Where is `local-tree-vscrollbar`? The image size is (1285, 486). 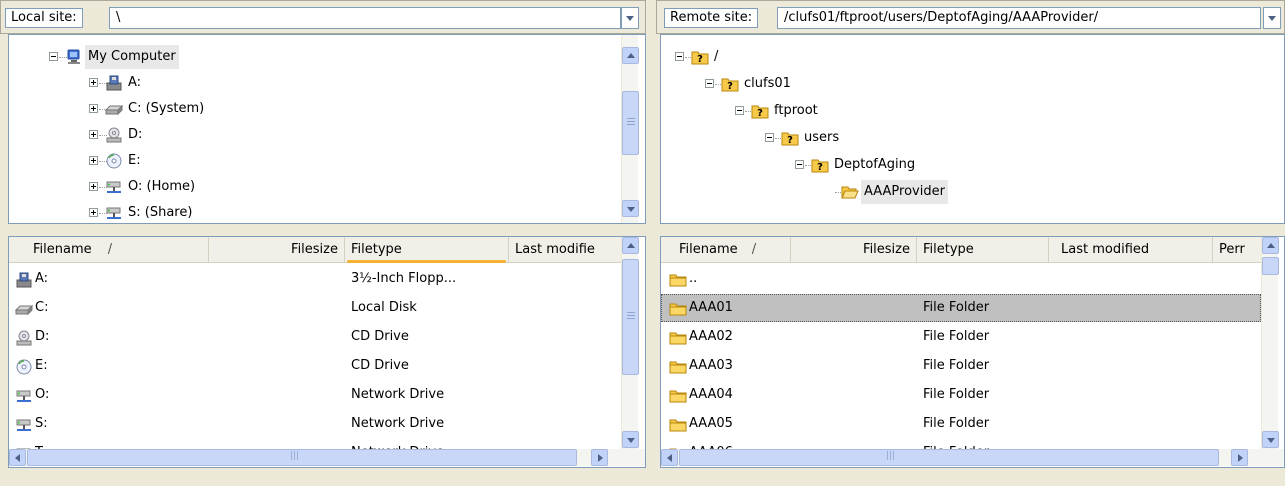 local-tree-vscrollbar is located at coordinates (630, 129).